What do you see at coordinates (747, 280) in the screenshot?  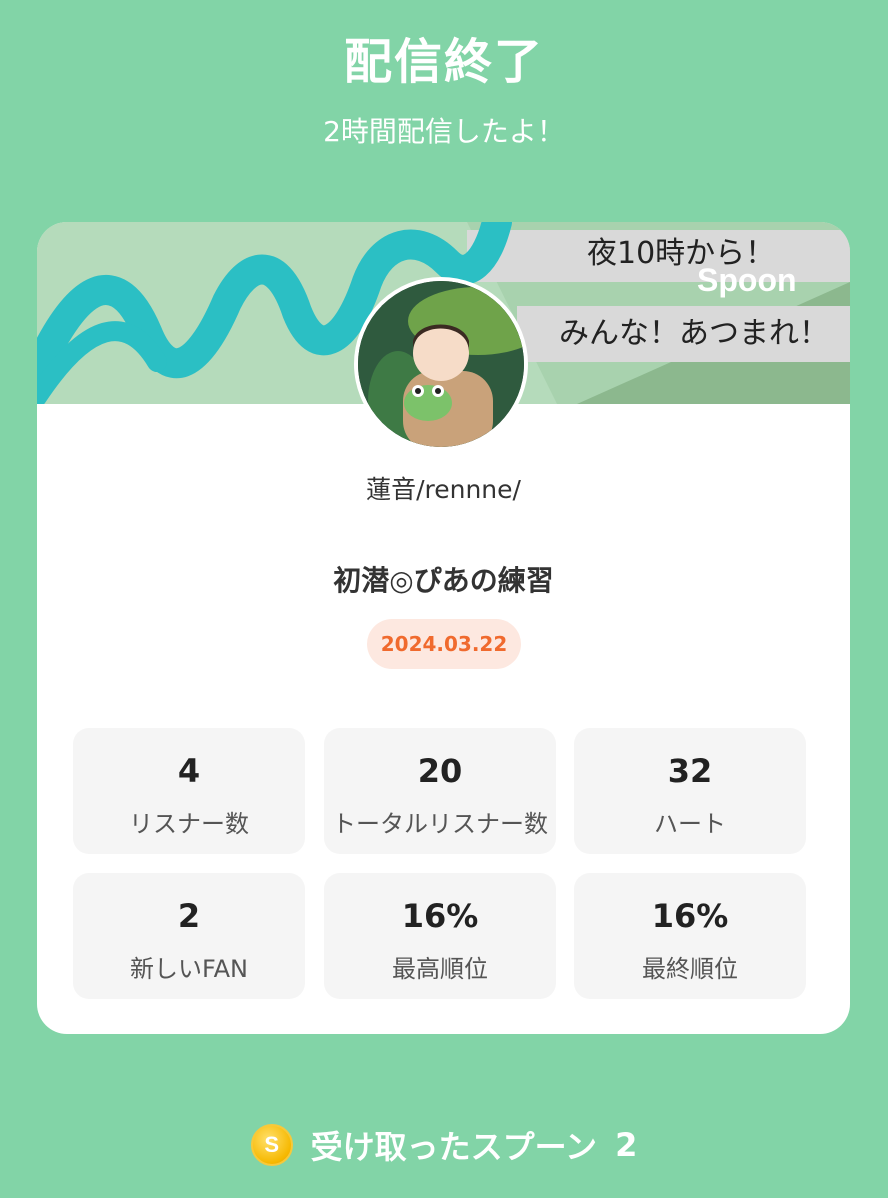 I see `spoon-logo: Spoon` at bounding box center [747, 280].